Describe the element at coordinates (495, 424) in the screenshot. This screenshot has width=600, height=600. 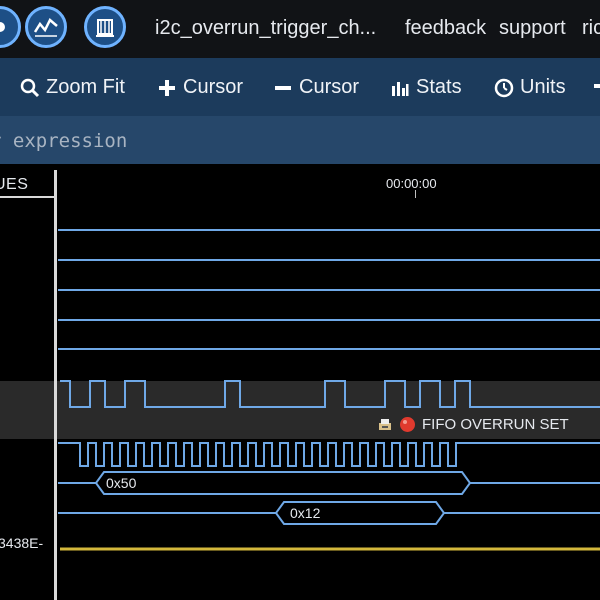
I see `annotation-text: FIFO OVERRUN SET` at that location.